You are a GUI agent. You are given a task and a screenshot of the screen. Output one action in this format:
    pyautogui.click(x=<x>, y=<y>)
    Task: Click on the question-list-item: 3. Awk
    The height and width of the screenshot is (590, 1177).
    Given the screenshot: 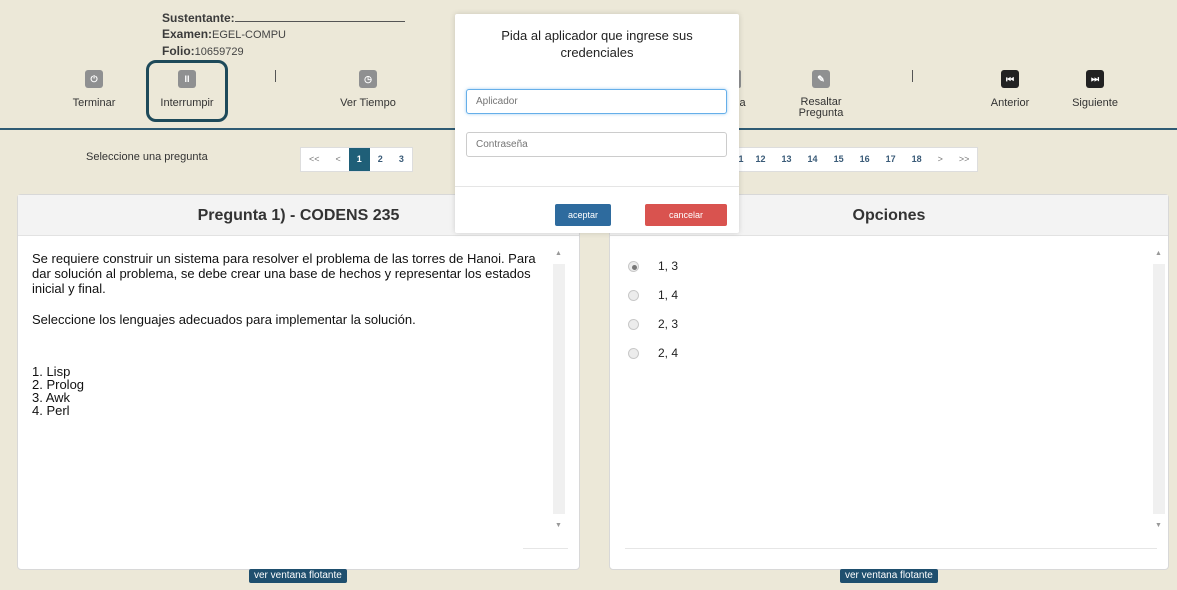 What is the action you would take?
    pyautogui.click(x=51, y=397)
    